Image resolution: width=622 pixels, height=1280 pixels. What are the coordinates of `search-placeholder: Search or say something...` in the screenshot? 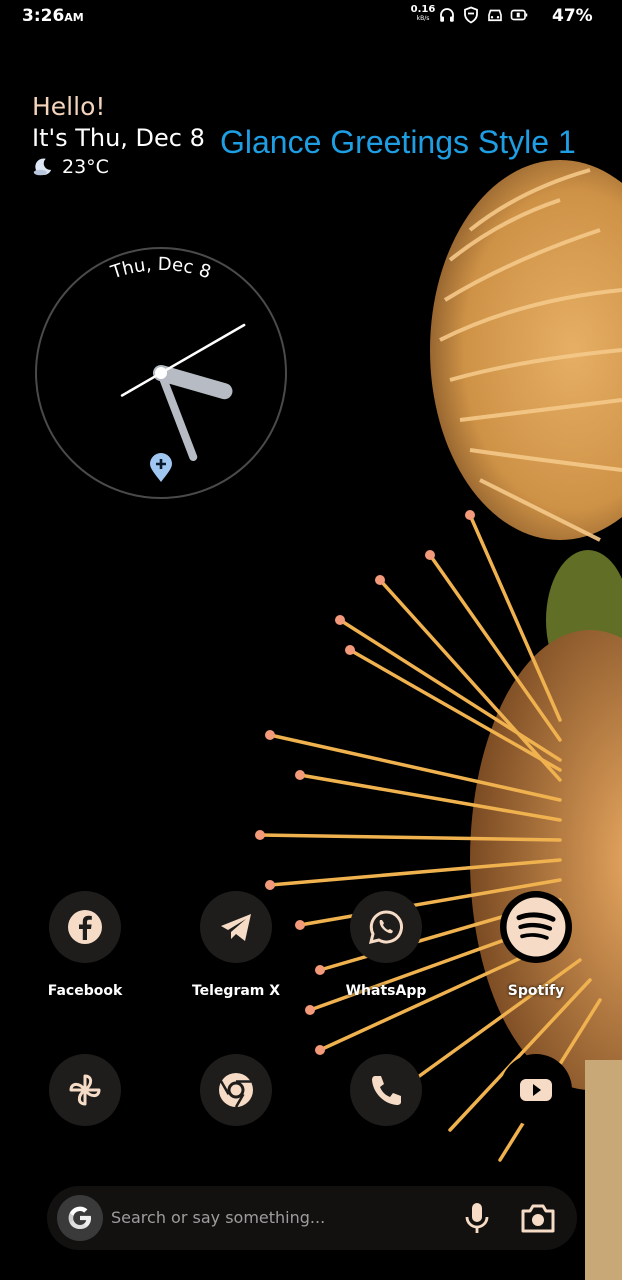 It's located at (218, 1217).